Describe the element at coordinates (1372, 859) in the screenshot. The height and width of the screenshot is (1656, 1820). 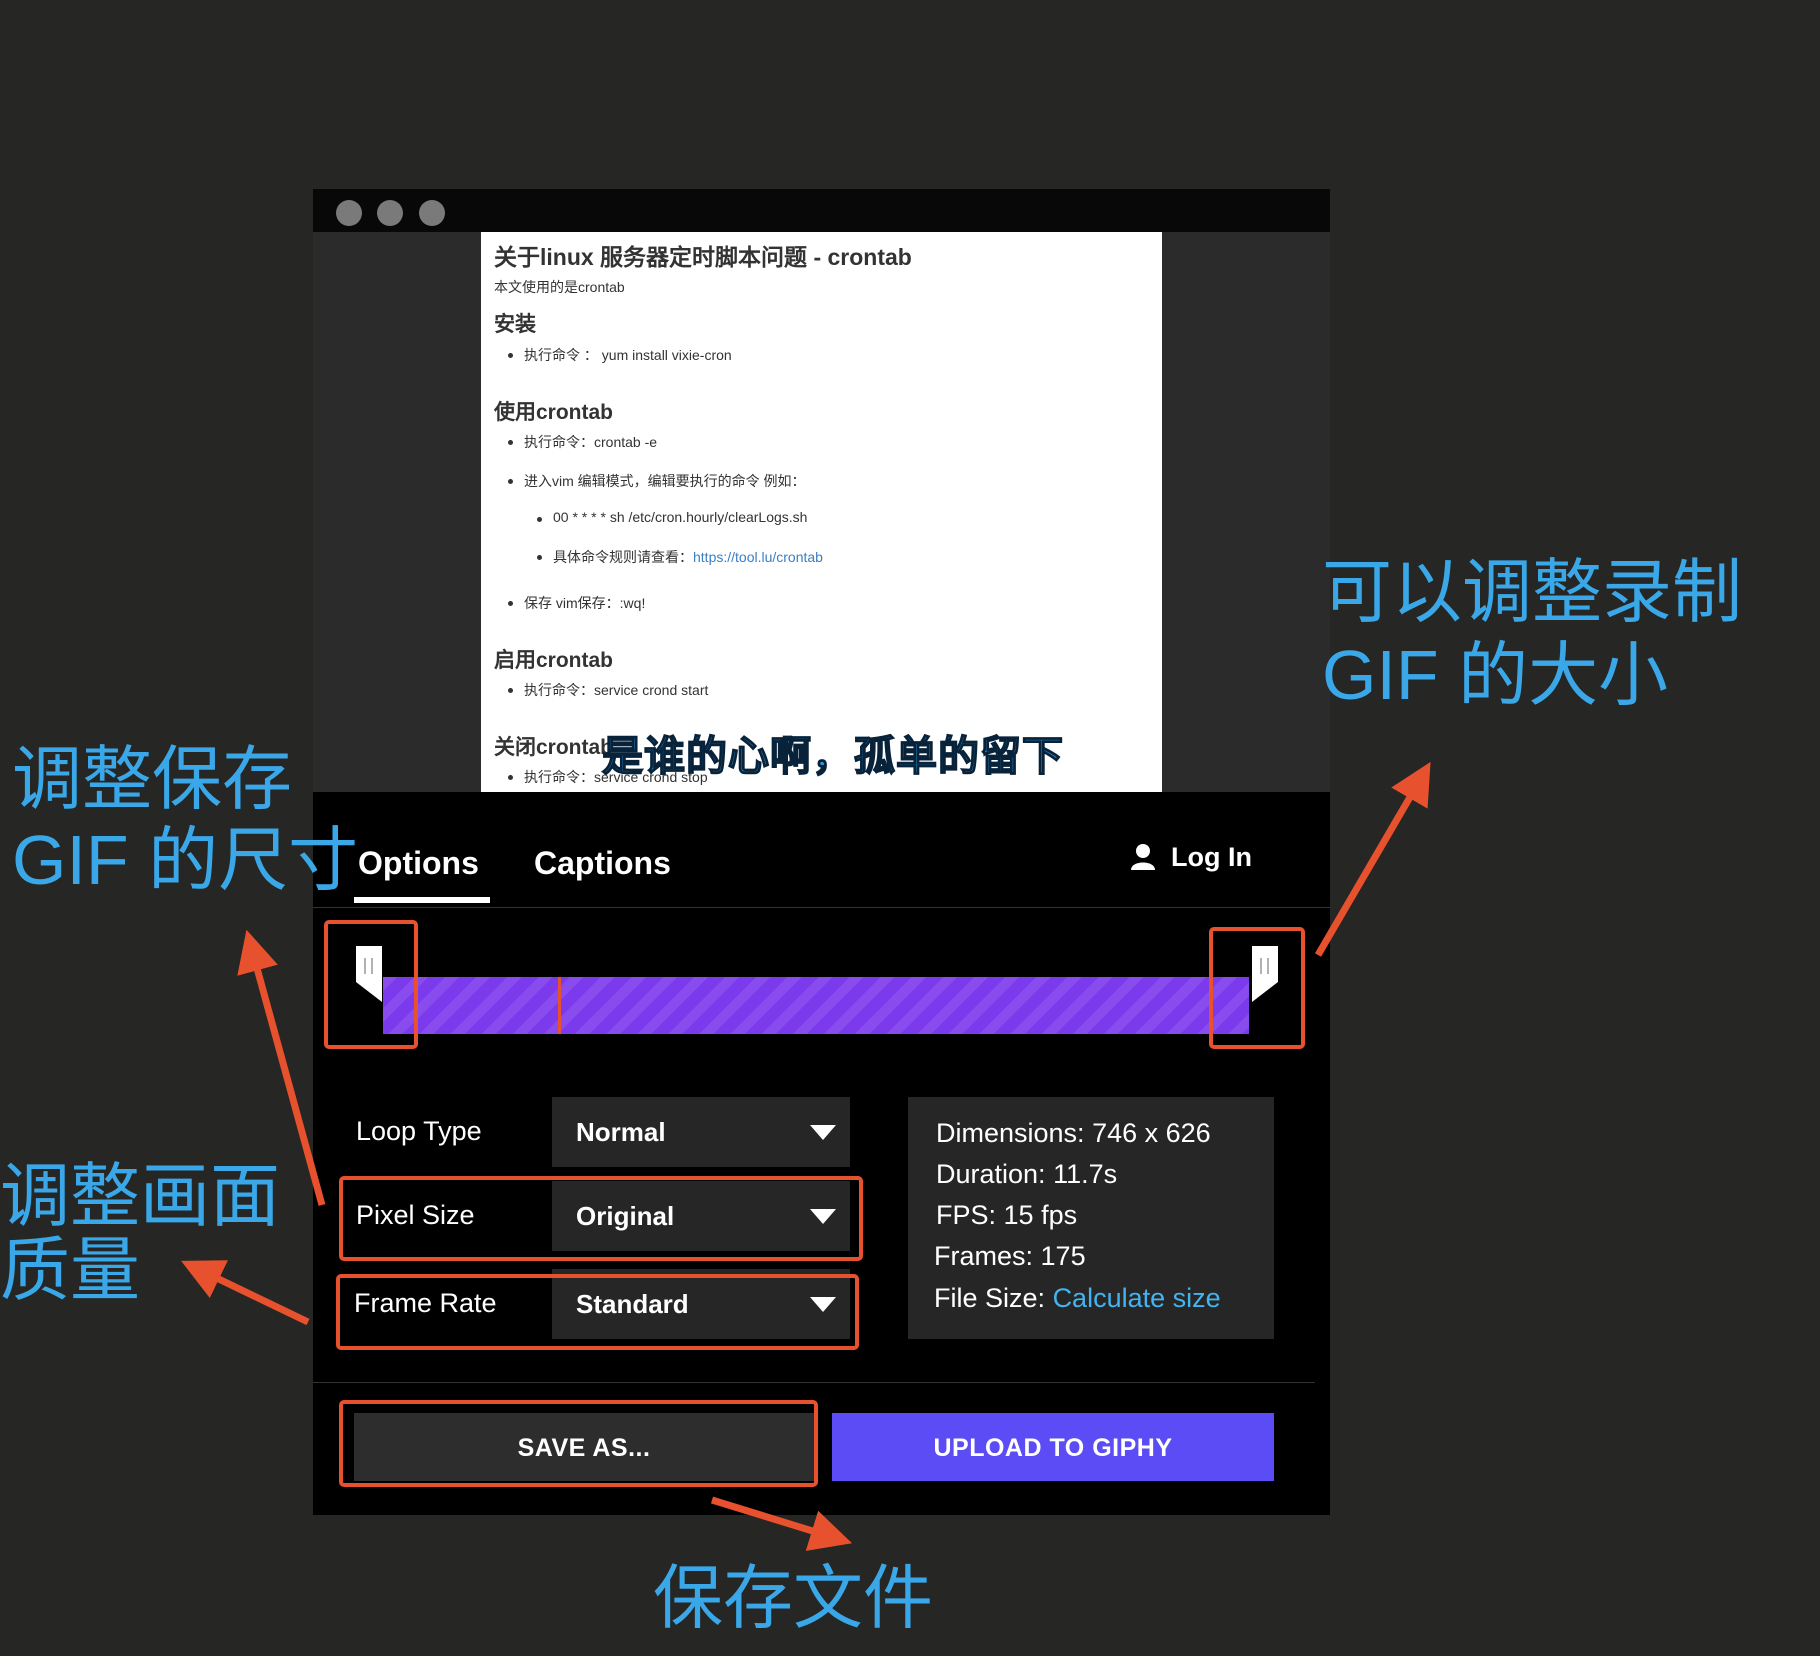
I see `arrow-to-trim-end` at that location.